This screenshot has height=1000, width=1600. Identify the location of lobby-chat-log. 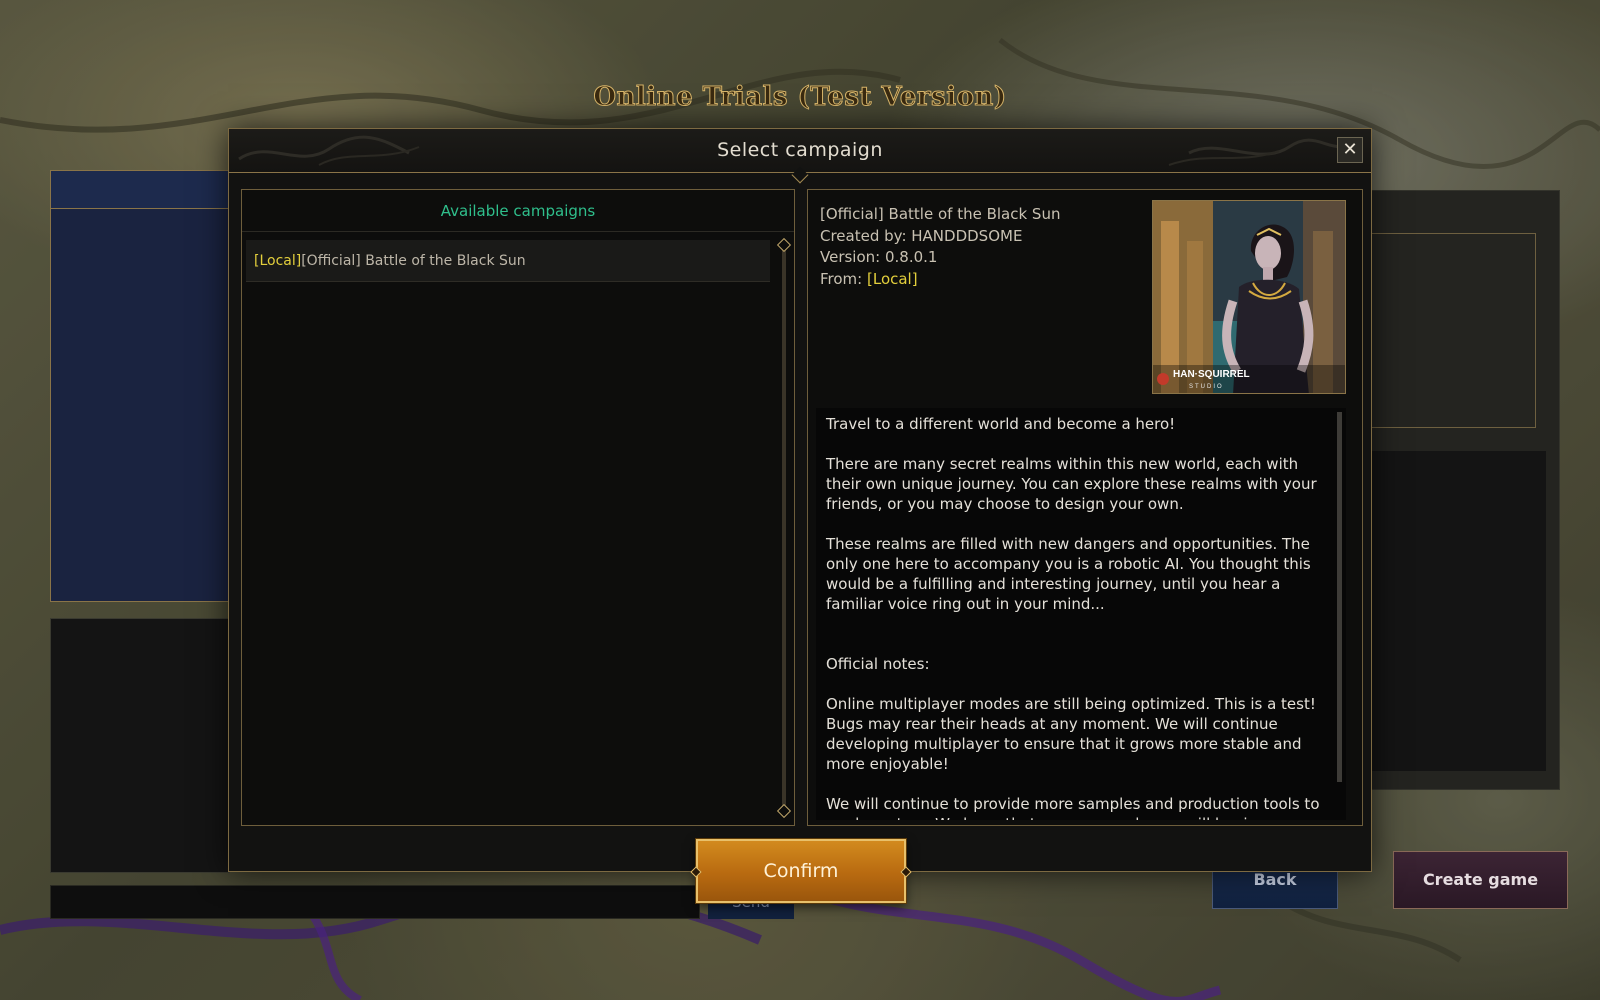
(140, 745).